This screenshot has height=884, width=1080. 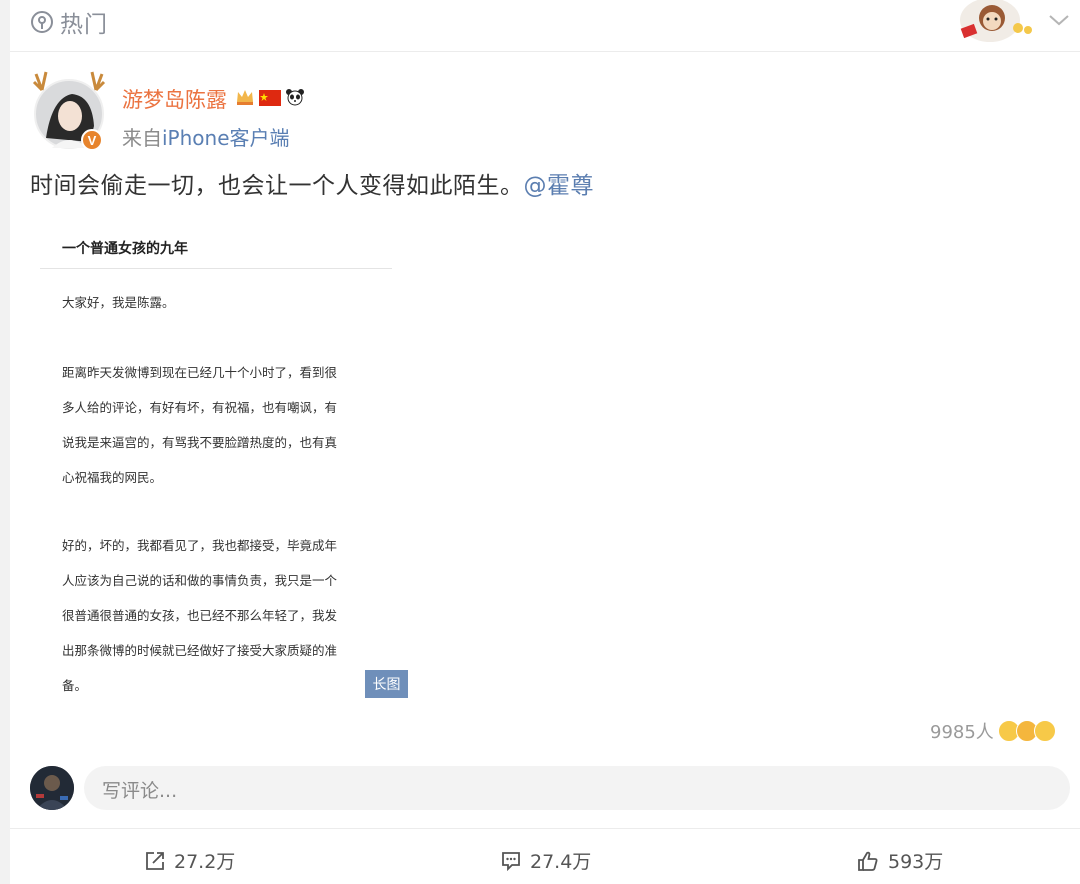 I want to click on image-line: 说我是来逼宫的，有骂我不要脸蹭热度的，也有真, so click(x=200, y=442).